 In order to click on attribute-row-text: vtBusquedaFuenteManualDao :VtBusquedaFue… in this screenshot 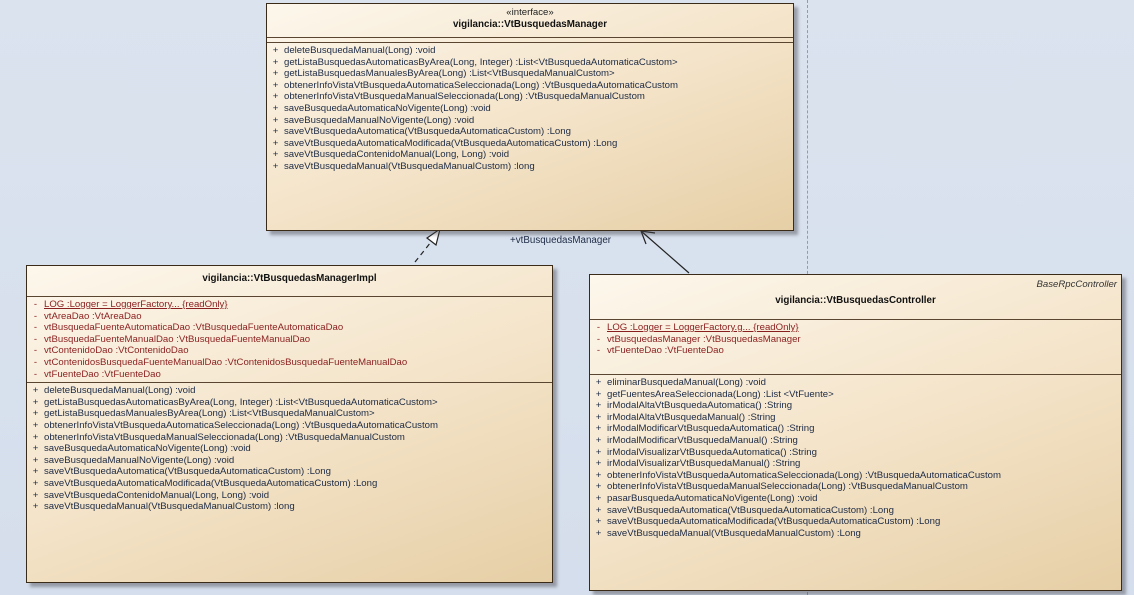, I will do `click(177, 339)`.